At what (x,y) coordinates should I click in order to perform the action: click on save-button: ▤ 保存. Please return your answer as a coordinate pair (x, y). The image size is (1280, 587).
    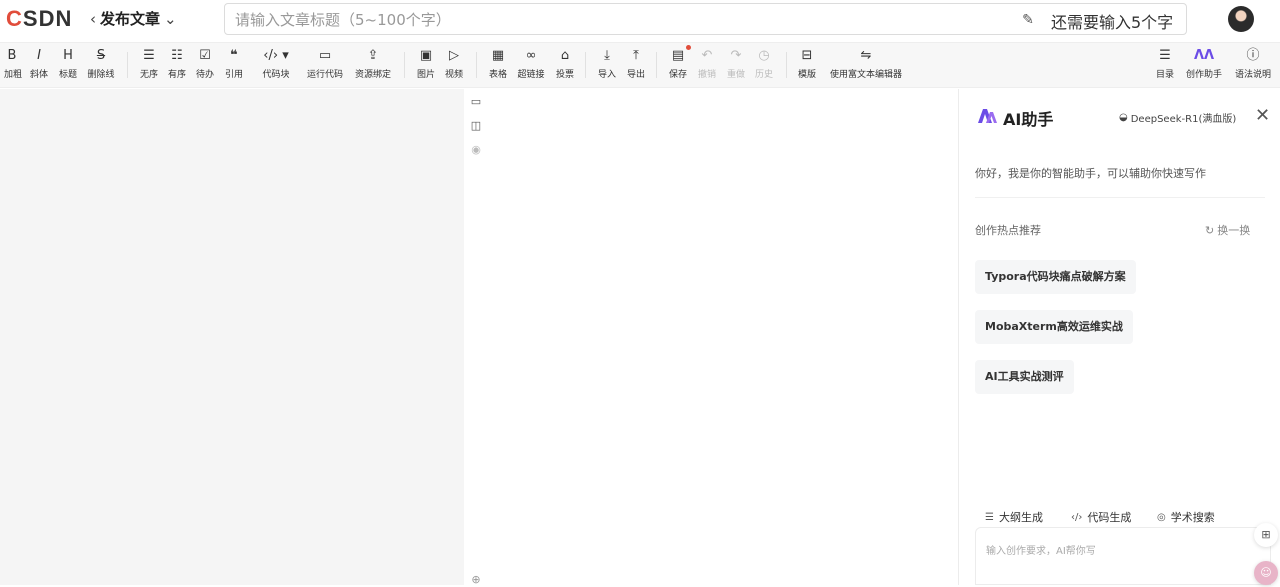
    Looking at the image, I should click on (678, 63).